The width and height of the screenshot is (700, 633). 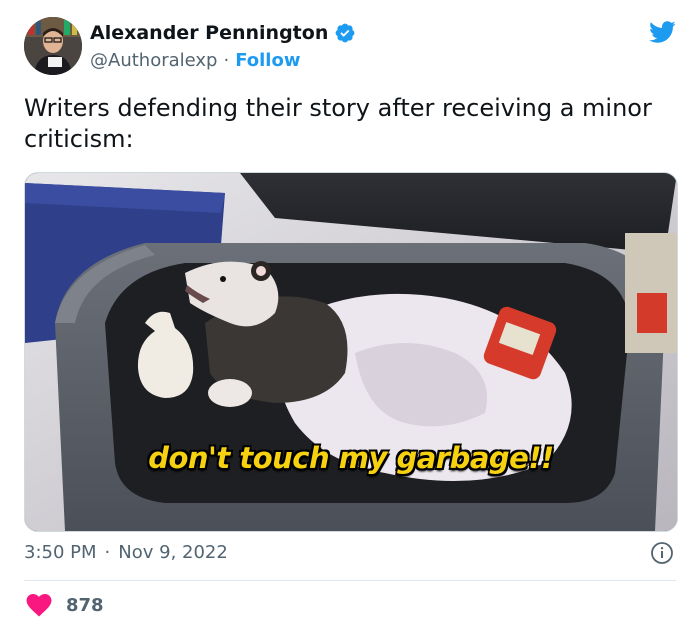 What do you see at coordinates (85, 605) in the screenshot?
I see `like-count: 878` at bounding box center [85, 605].